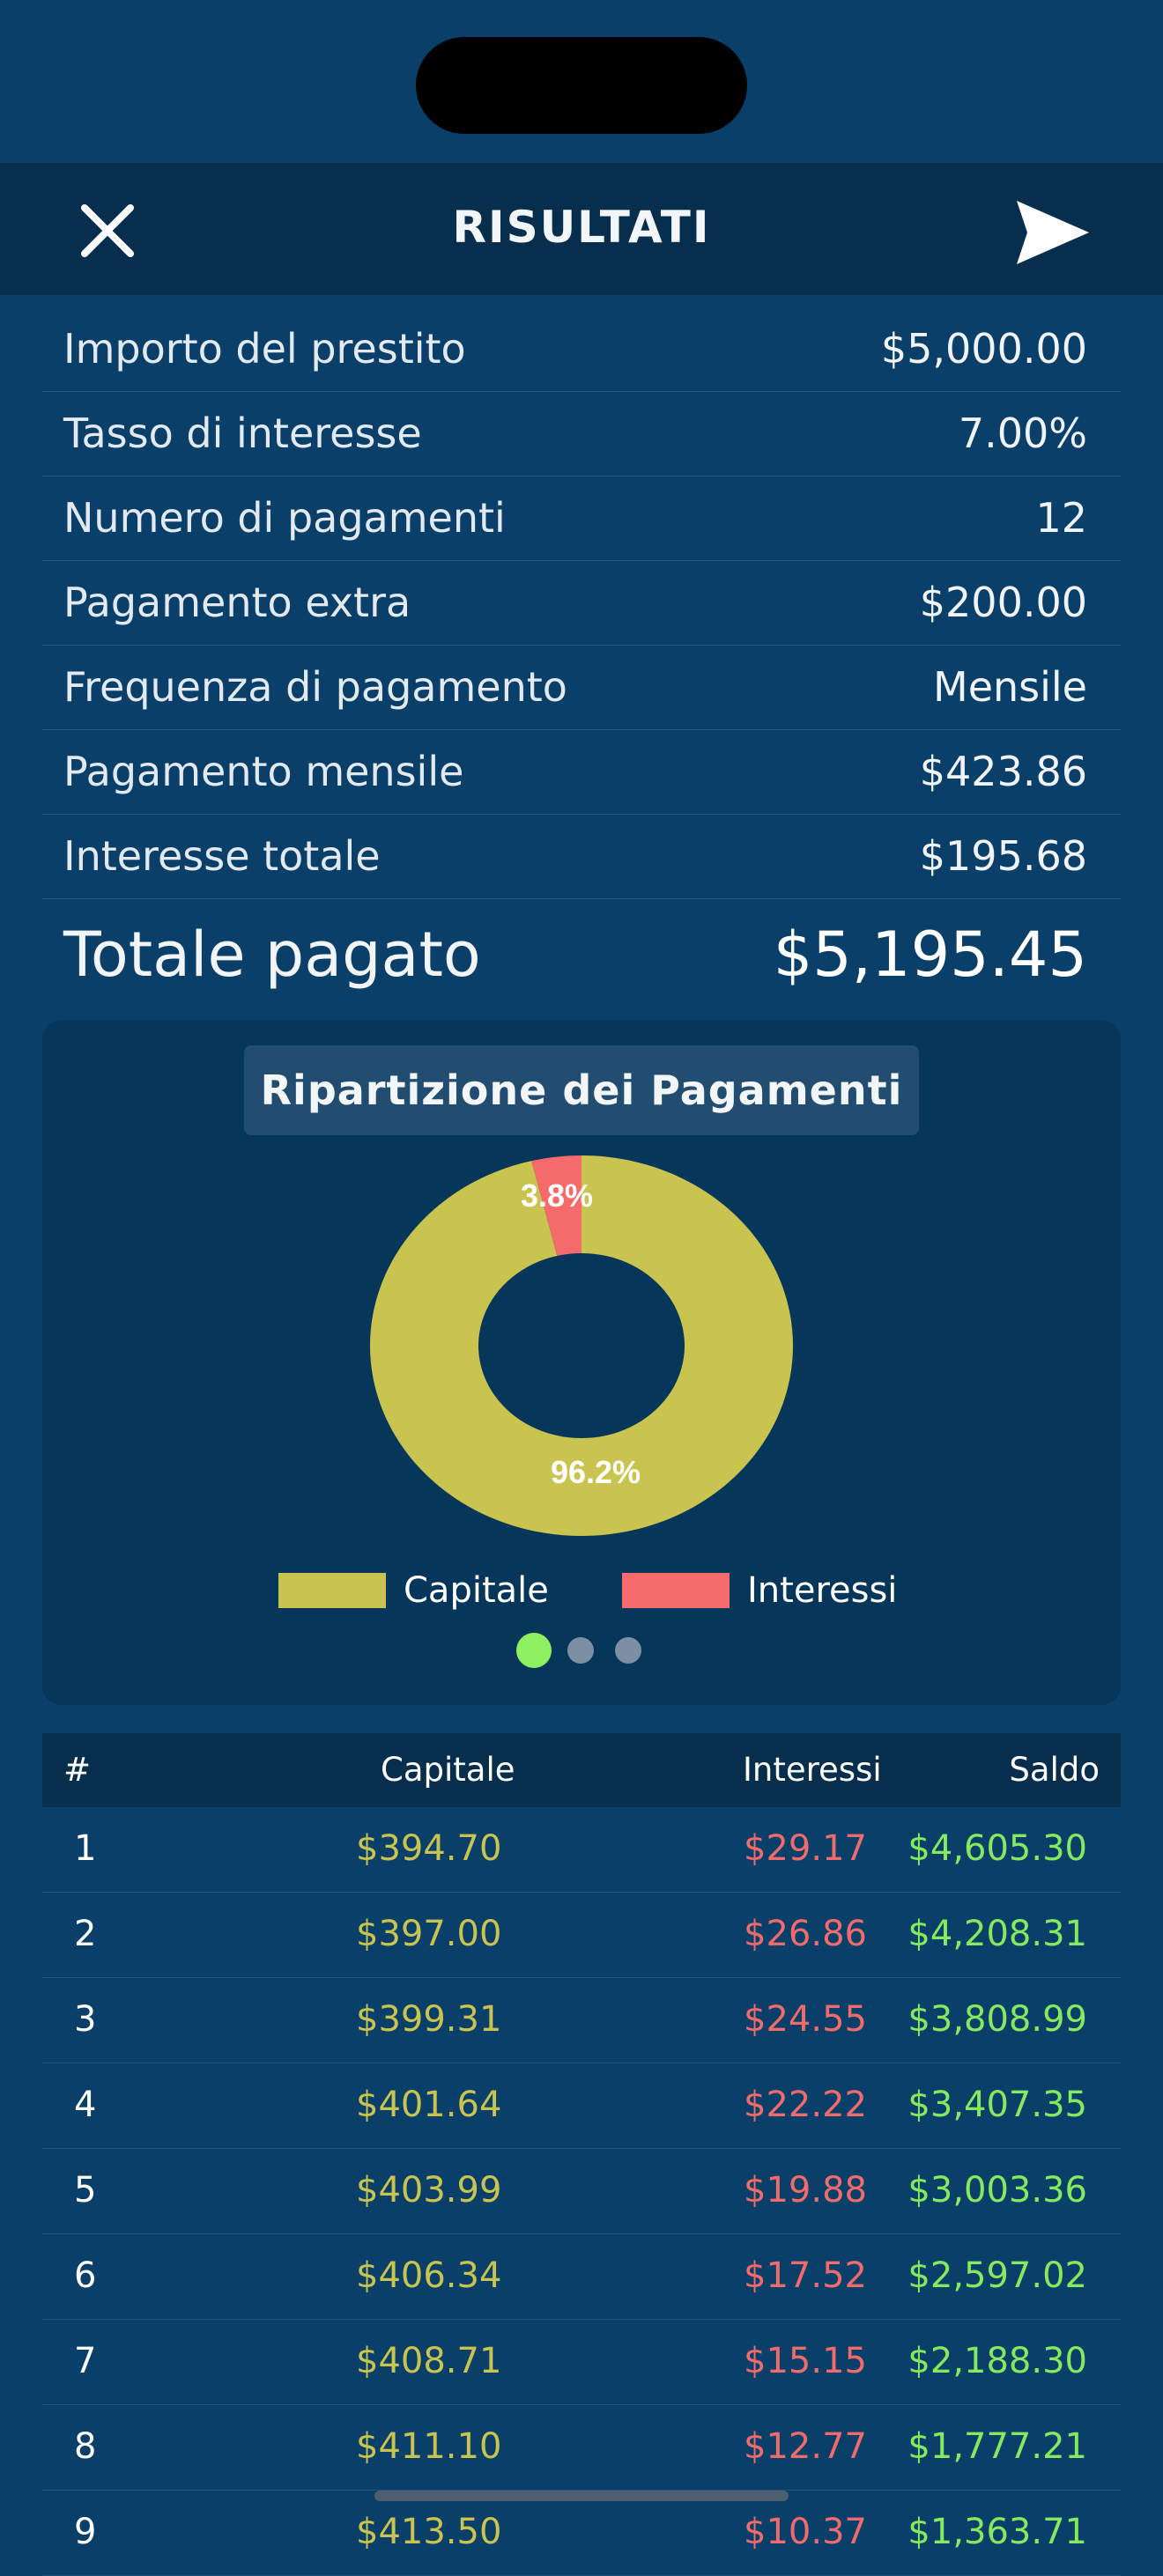 The height and width of the screenshot is (2576, 1163). Describe the element at coordinates (237, 602) in the screenshot. I see `summary-label: Pagamento extra` at that location.